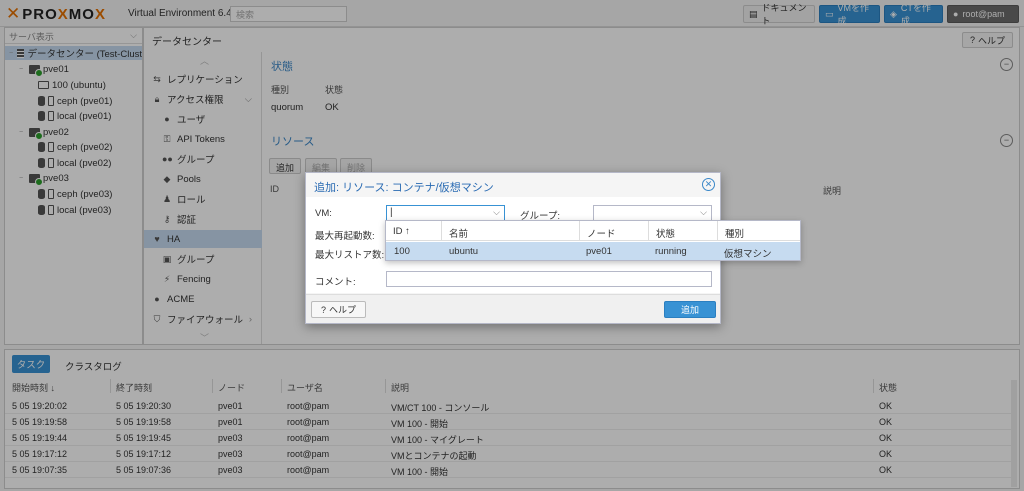 This screenshot has height=491, width=1024. Describe the element at coordinates (683, 231) in the screenshot. I see `picker-col-status: 状態` at that location.